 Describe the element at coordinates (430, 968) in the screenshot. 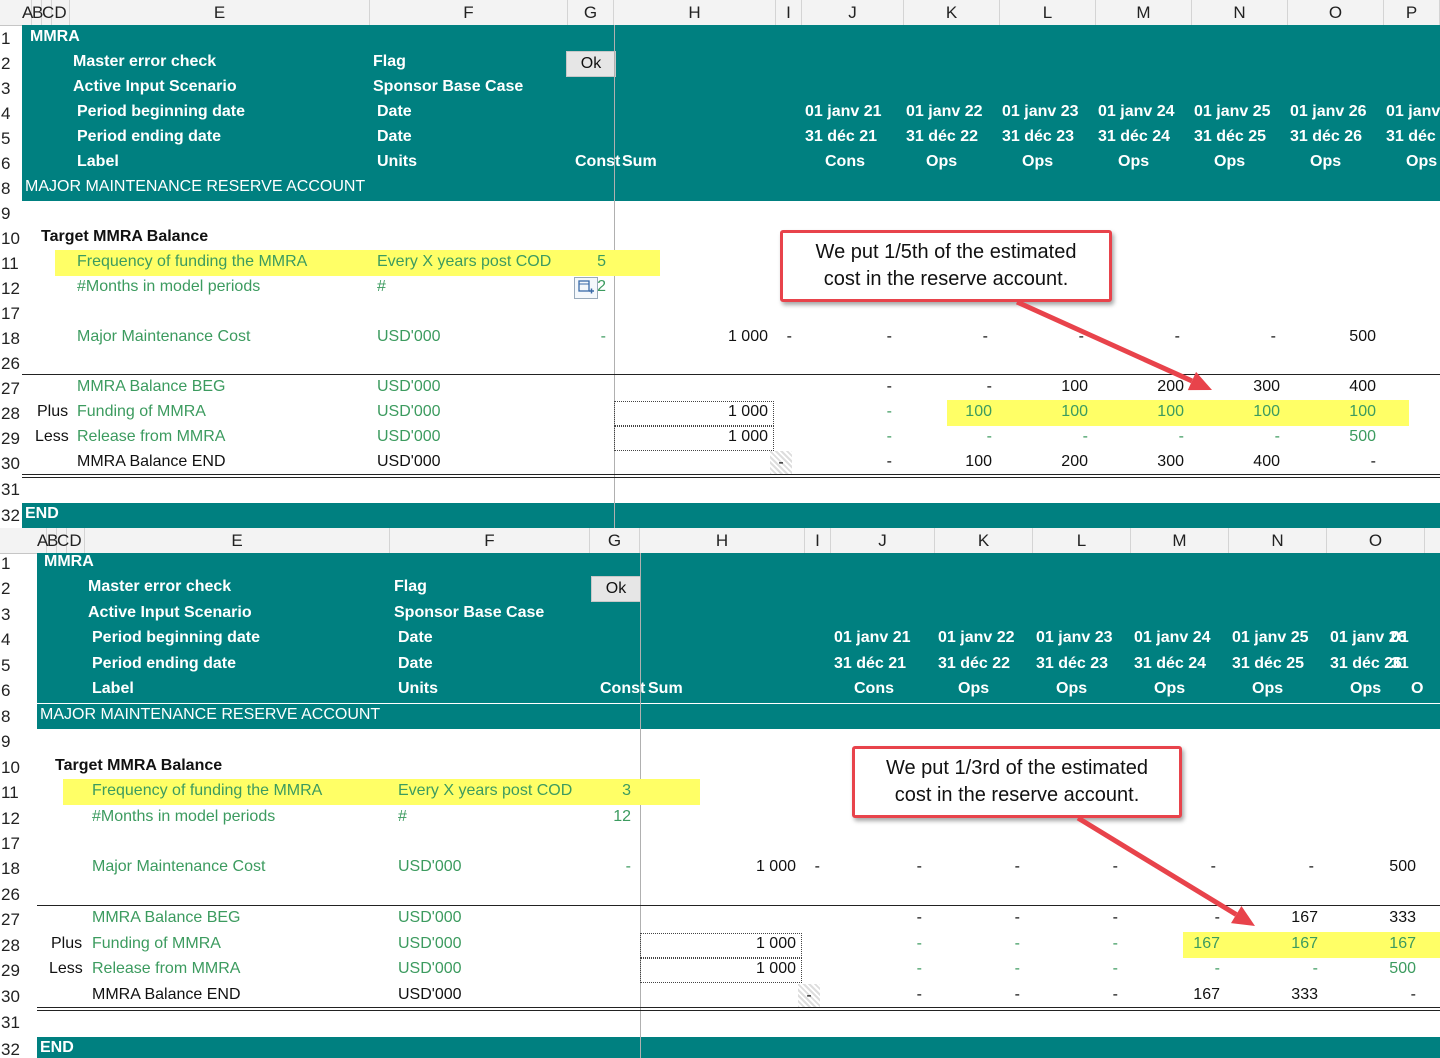

I see `release-unit: USD'000` at that location.